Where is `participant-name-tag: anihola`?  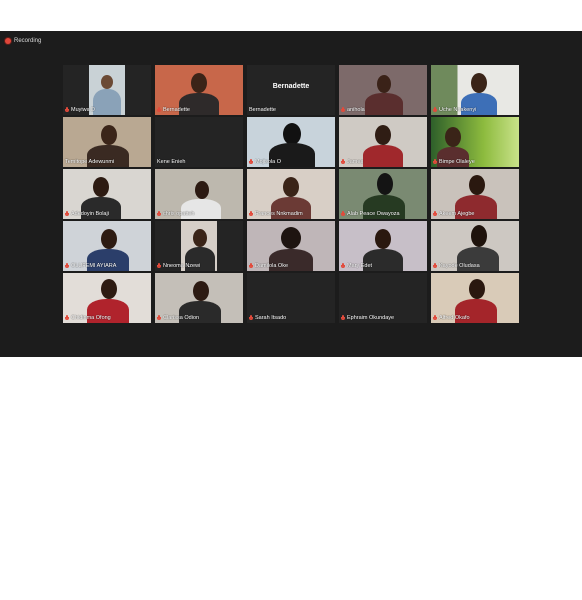
participant-name-tag: anihola is located at coordinates (353, 110).